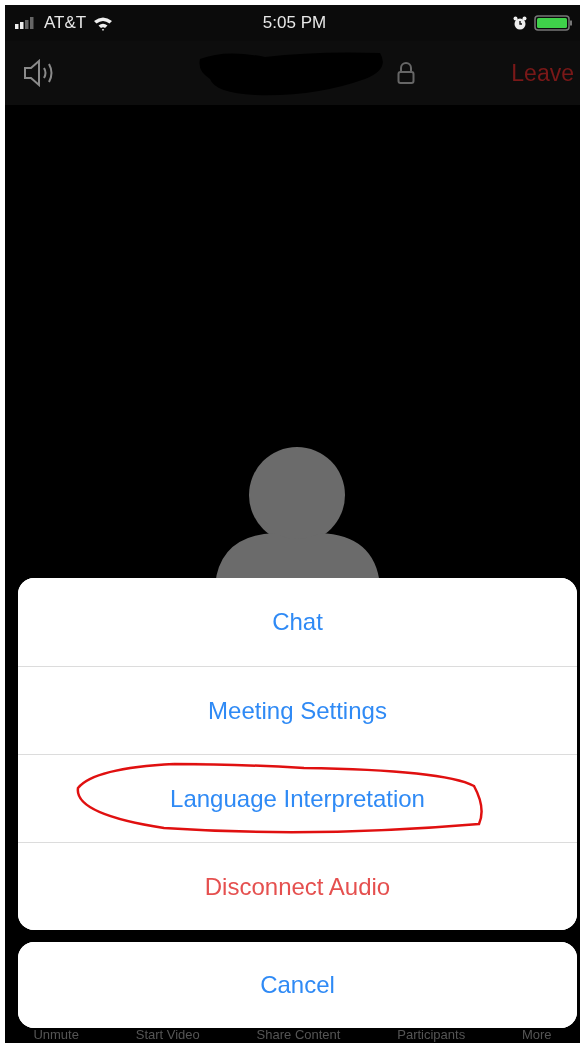 The image size is (580, 1043). What do you see at coordinates (431, 1034) in the screenshot?
I see `toolbar-button: Participants` at bounding box center [431, 1034].